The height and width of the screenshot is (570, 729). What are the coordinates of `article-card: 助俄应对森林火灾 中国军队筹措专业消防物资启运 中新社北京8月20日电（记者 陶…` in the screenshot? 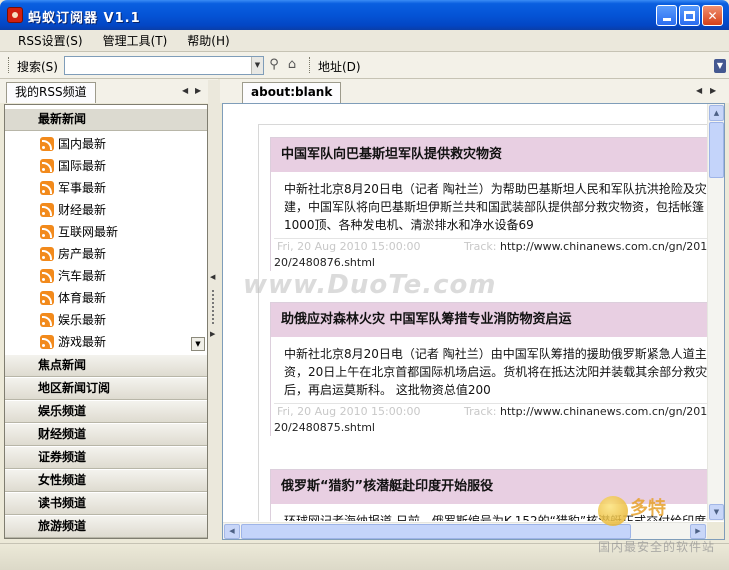 It's located at (488, 369).